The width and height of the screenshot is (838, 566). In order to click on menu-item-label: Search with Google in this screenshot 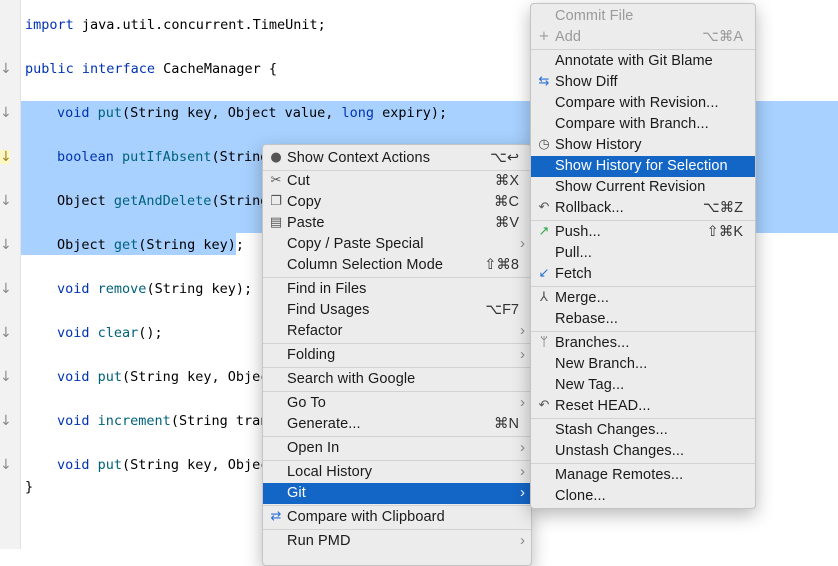, I will do `click(351, 379)`.